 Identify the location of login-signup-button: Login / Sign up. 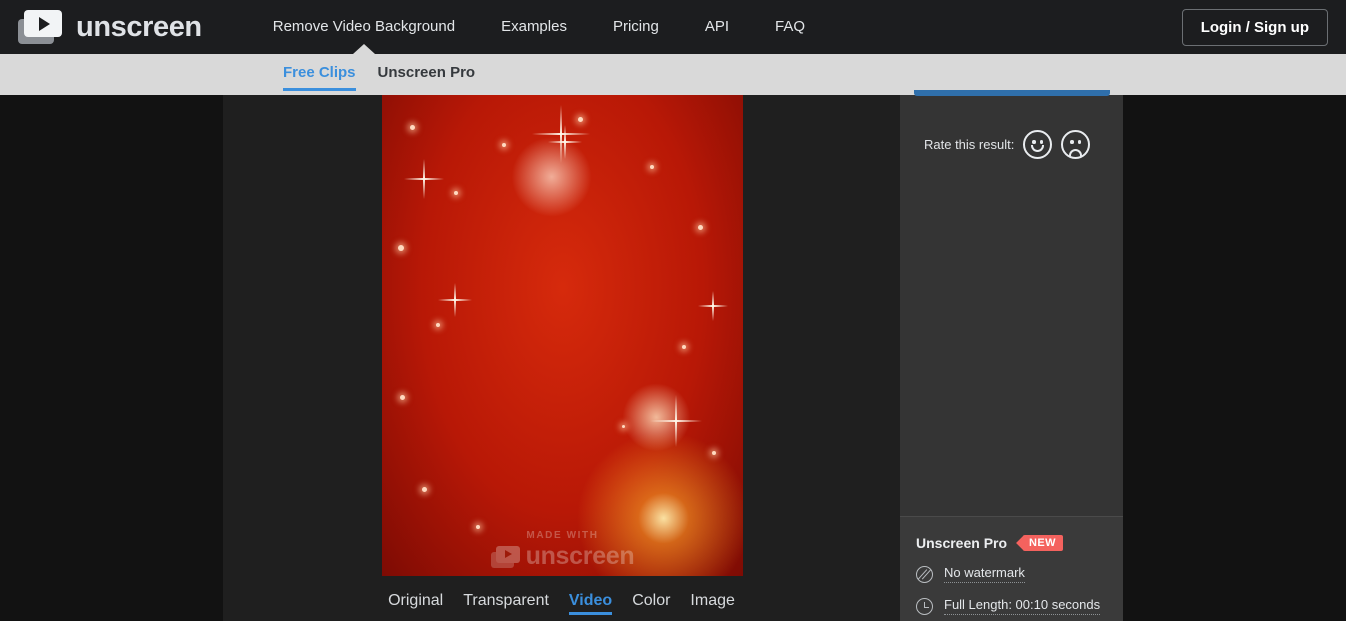
(1254, 27).